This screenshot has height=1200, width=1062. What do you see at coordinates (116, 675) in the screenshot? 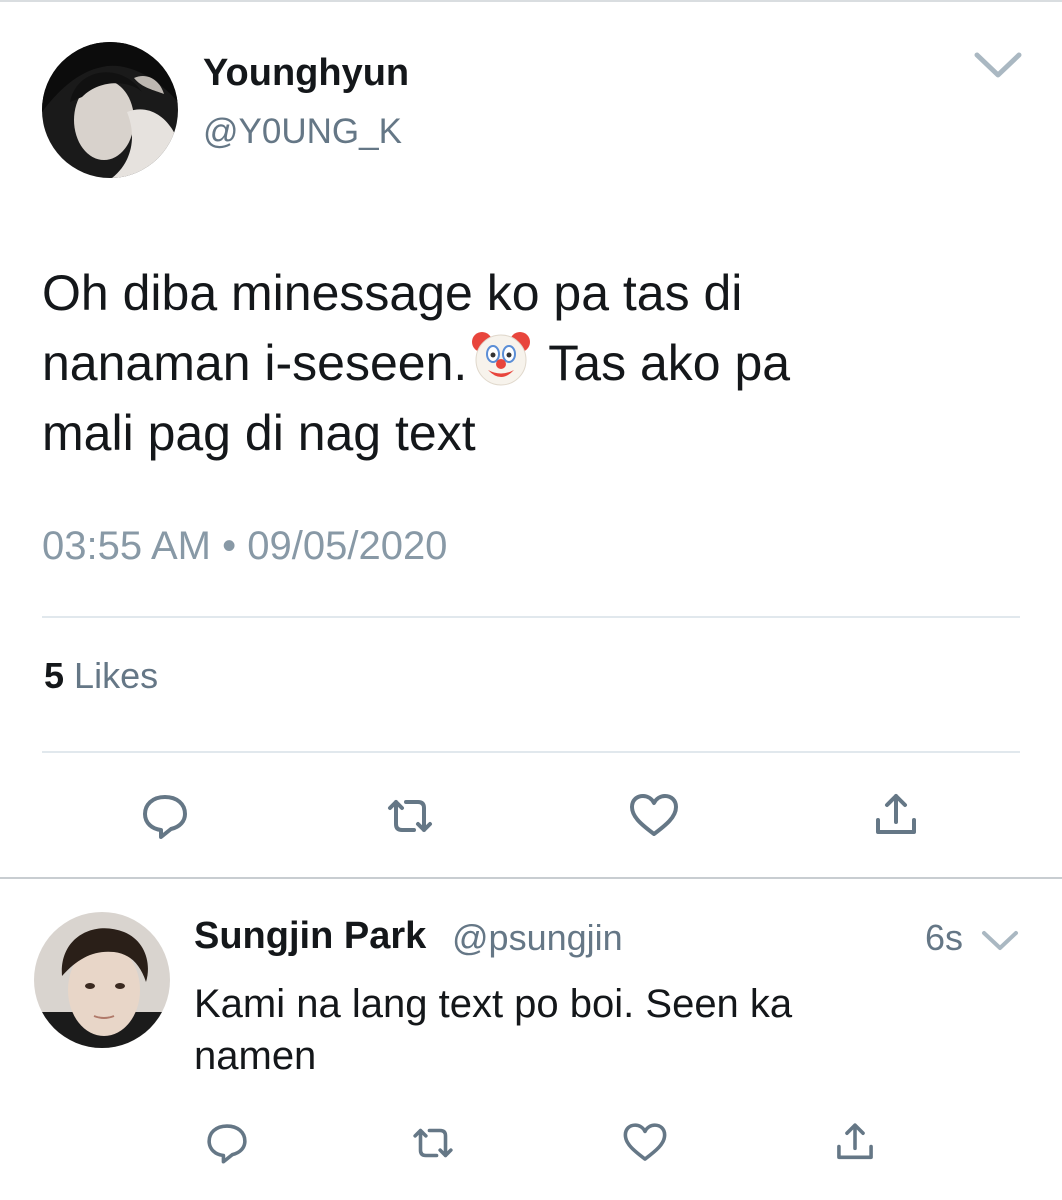
I see `likes-label: Likes` at bounding box center [116, 675].